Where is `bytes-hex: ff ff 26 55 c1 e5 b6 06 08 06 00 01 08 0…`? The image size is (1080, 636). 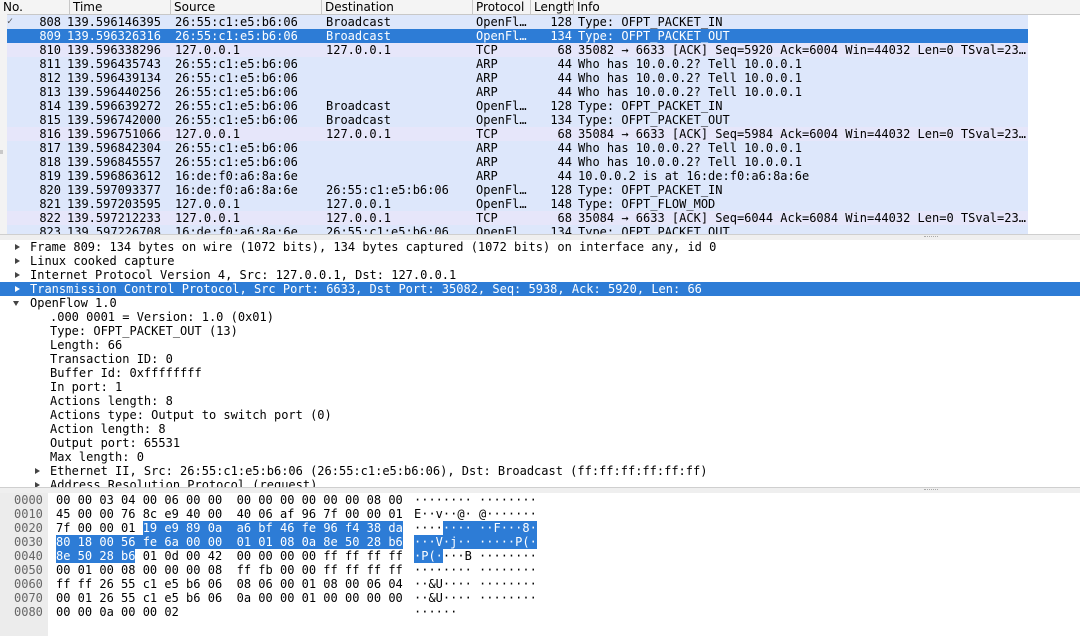 bytes-hex: ff ff 26 55 c1 e5 b6 06 08 06 00 01 08 0… is located at coordinates (229, 584).